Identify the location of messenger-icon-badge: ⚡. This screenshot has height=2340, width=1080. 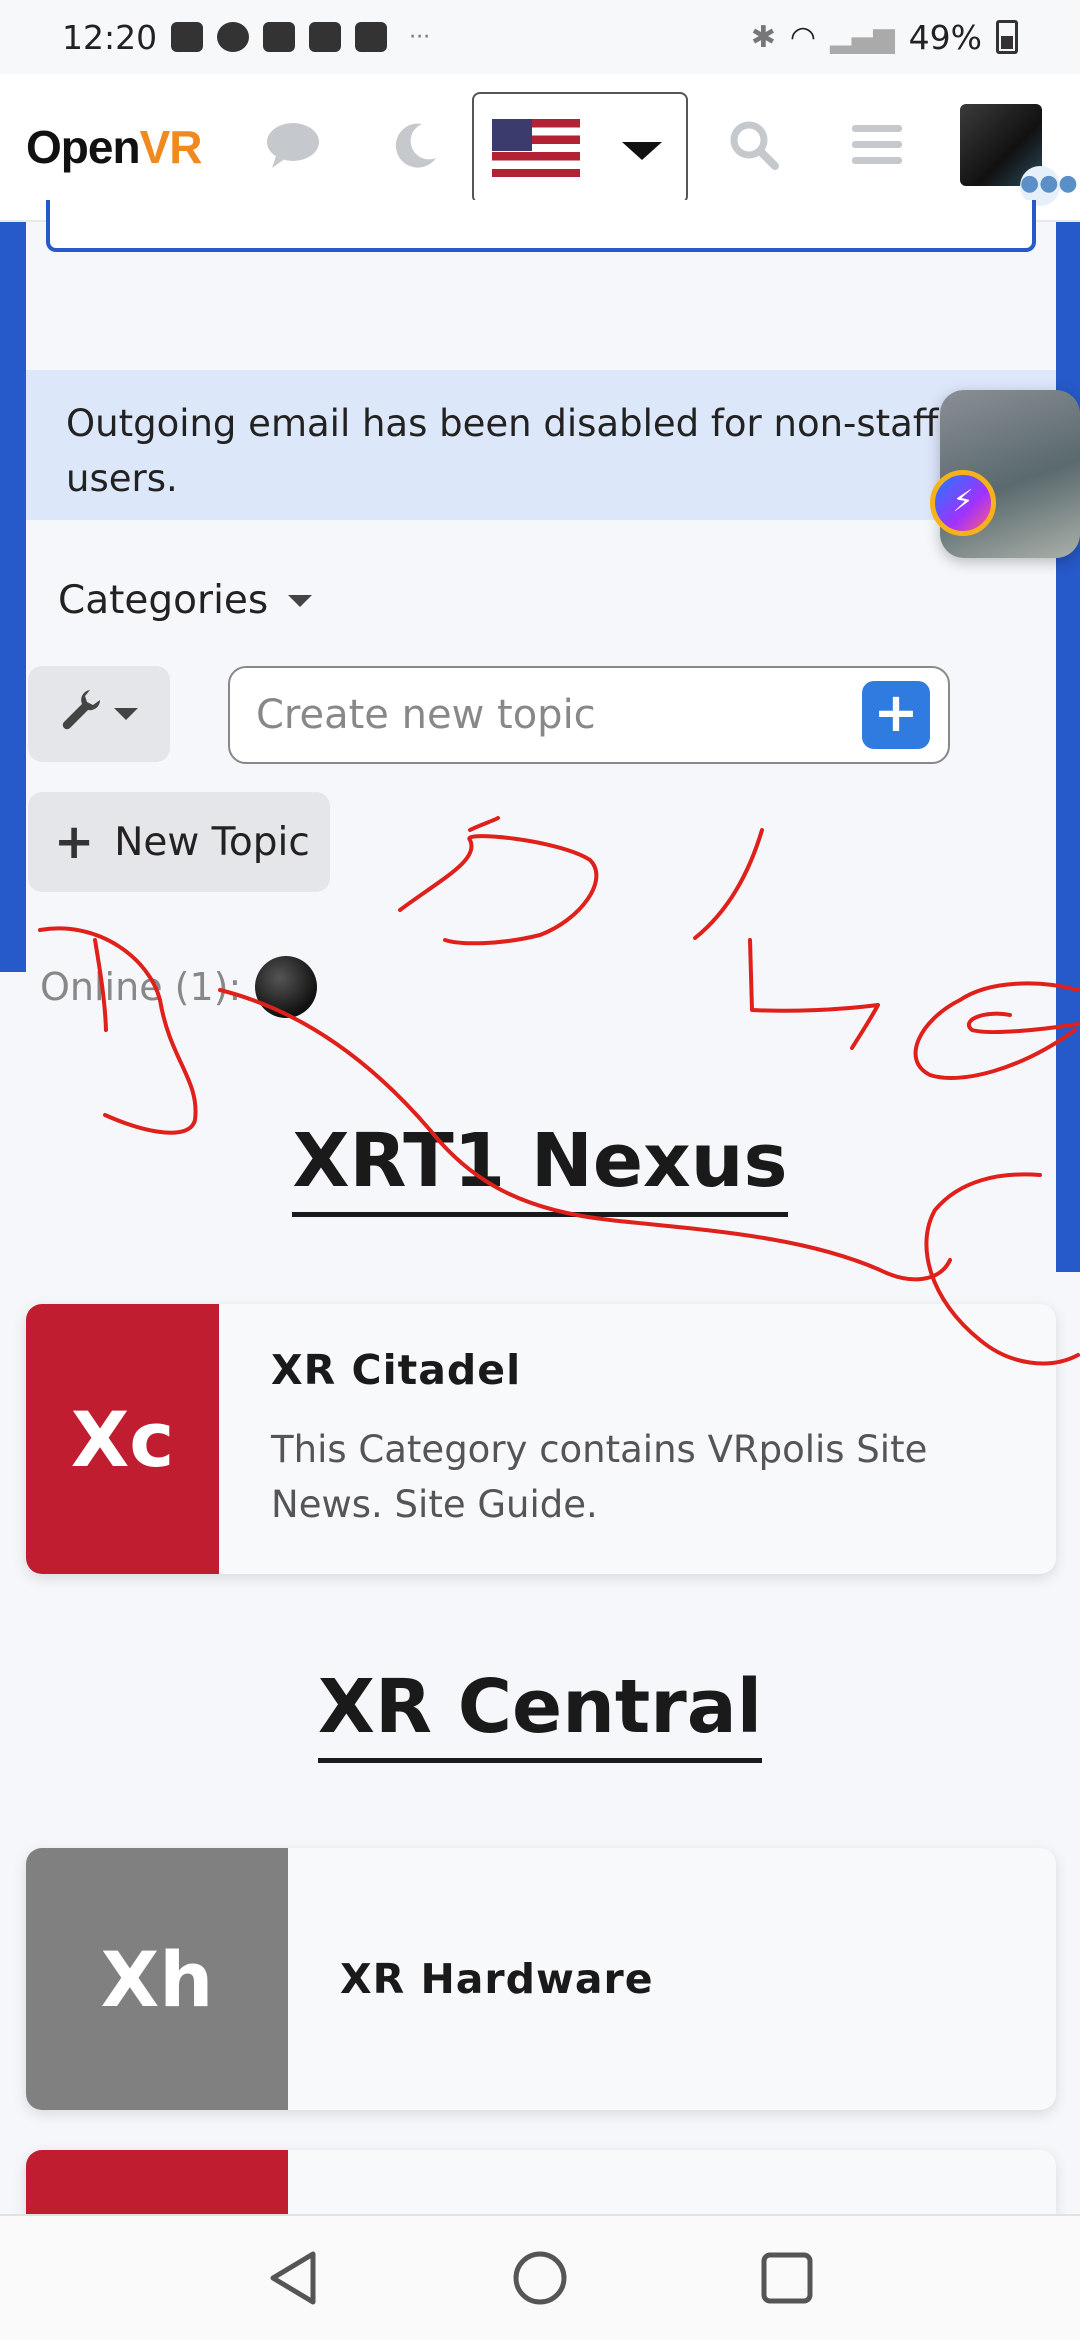
(963, 503).